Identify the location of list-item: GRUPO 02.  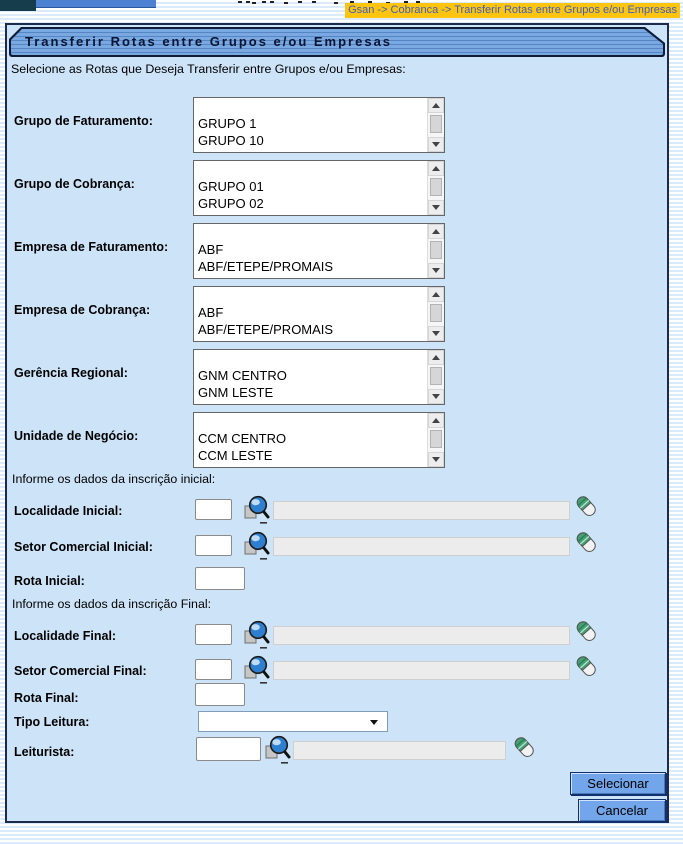
(312, 203).